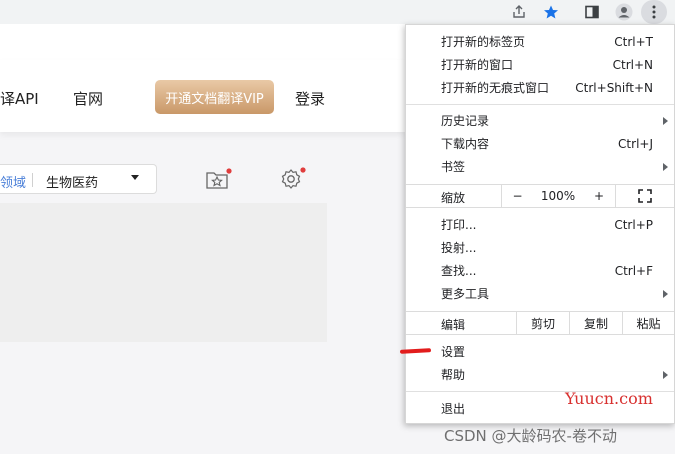 This screenshot has width=675, height=454. Describe the element at coordinates (453, 325) in the screenshot. I see `edit-label: 编辑` at that location.